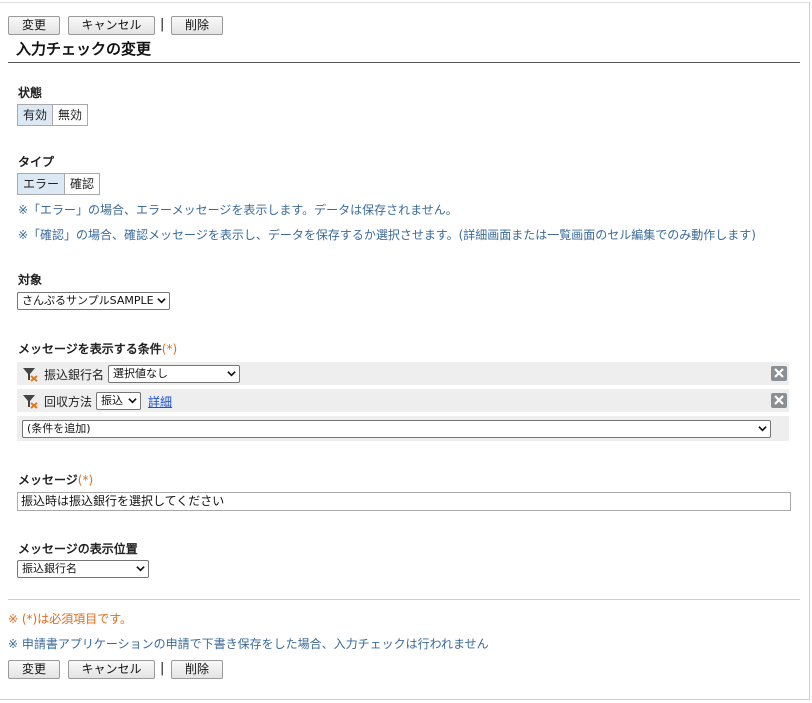 The height and width of the screenshot is (703, 812). Describe the element at coordinates (36, 162) in the screenshot. I see `type-label: タイプ` at that location.